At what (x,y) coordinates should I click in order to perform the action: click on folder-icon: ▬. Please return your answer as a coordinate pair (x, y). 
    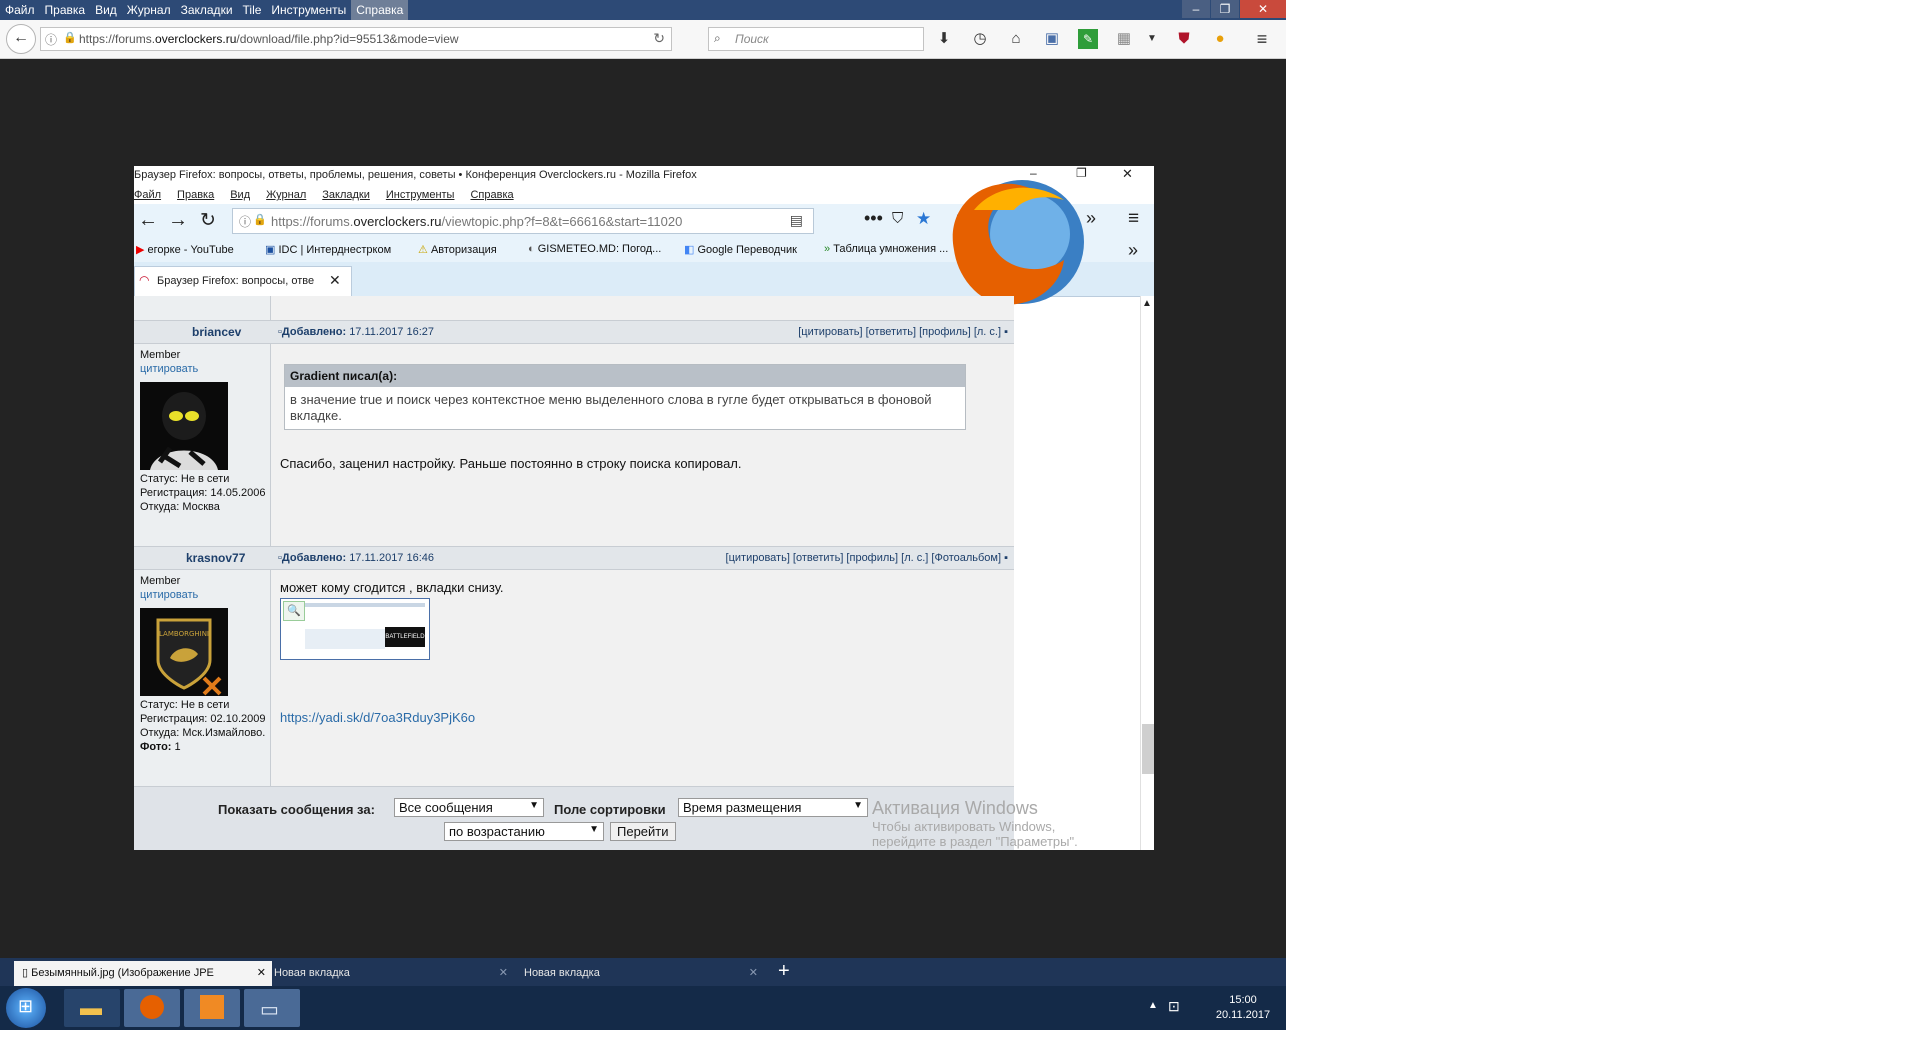
    Looking at the image, I should click on (91, 1007).